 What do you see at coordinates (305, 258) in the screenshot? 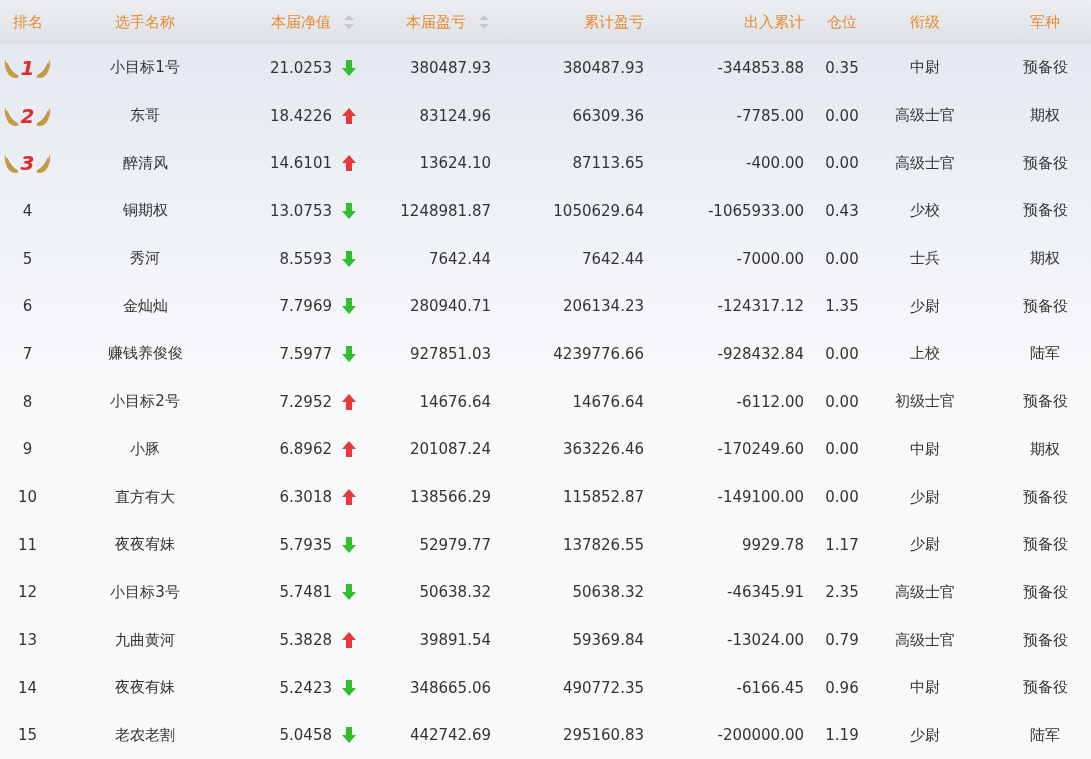
I see `net-value: 8.5593` at bounding box center [305, 258].